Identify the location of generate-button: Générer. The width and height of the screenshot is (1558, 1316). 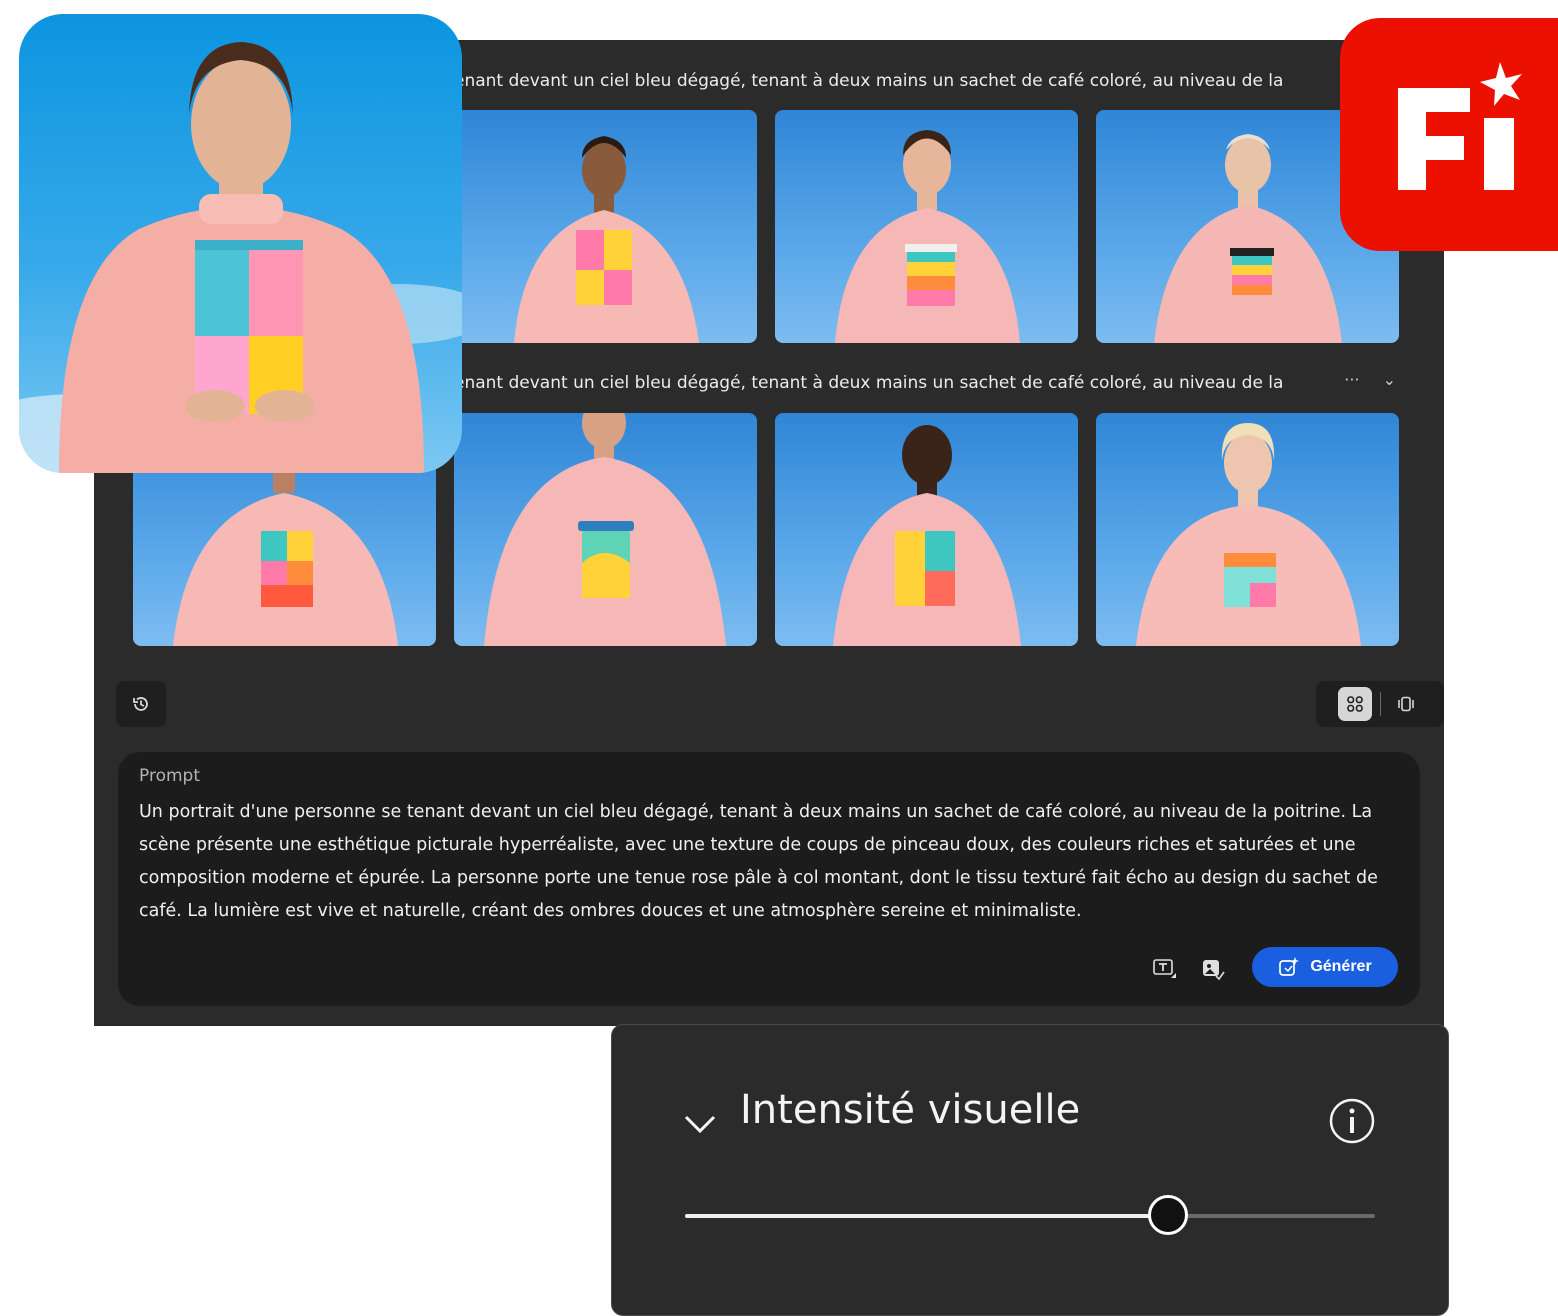
(1325, 967).